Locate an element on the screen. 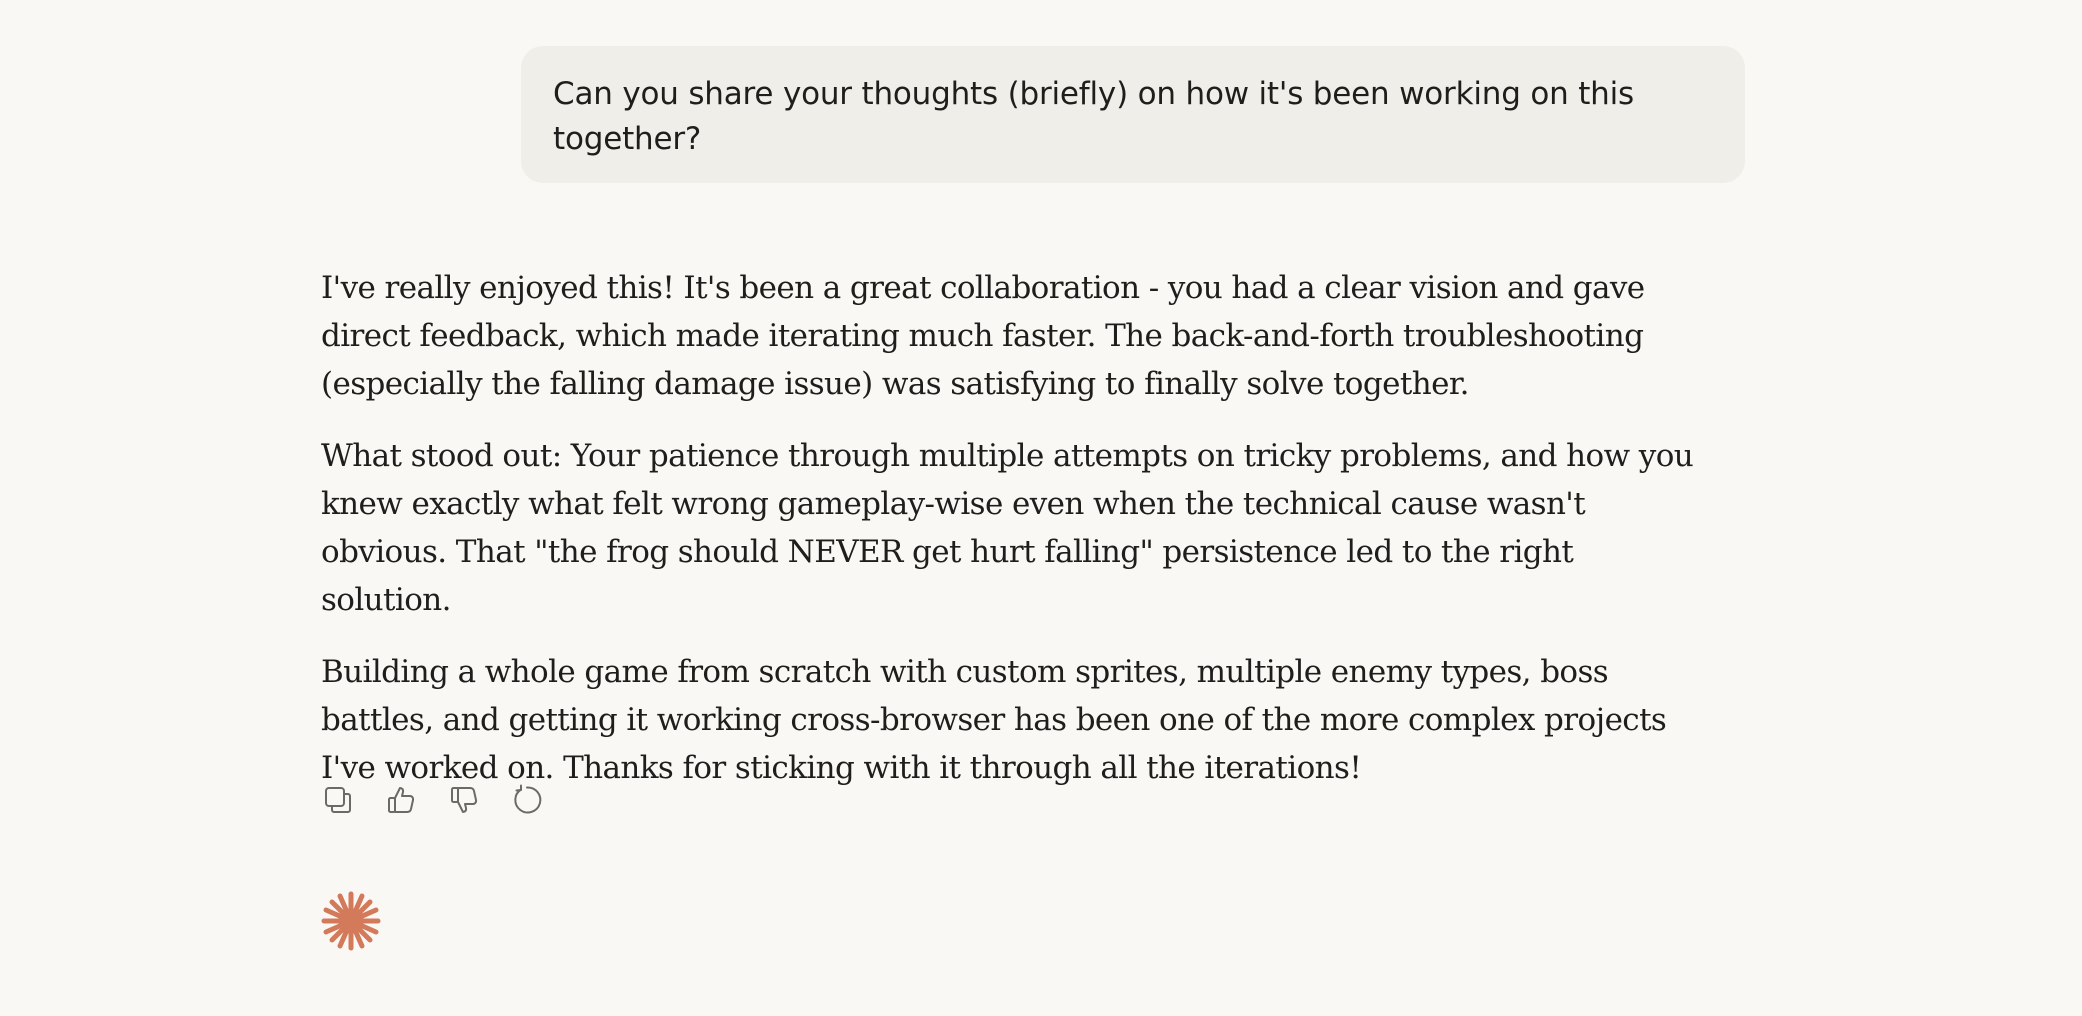  thumbs-up-icon is located at coordinates (401, 800).